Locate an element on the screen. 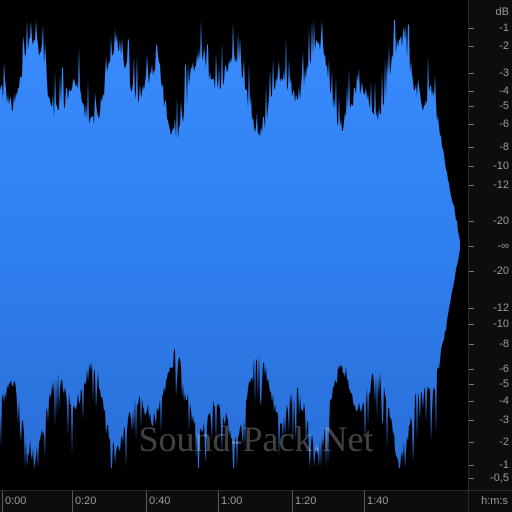 The height and width of the screenshot is (512, 512). time-label: 0:00 is located at coordinates (16, 501).